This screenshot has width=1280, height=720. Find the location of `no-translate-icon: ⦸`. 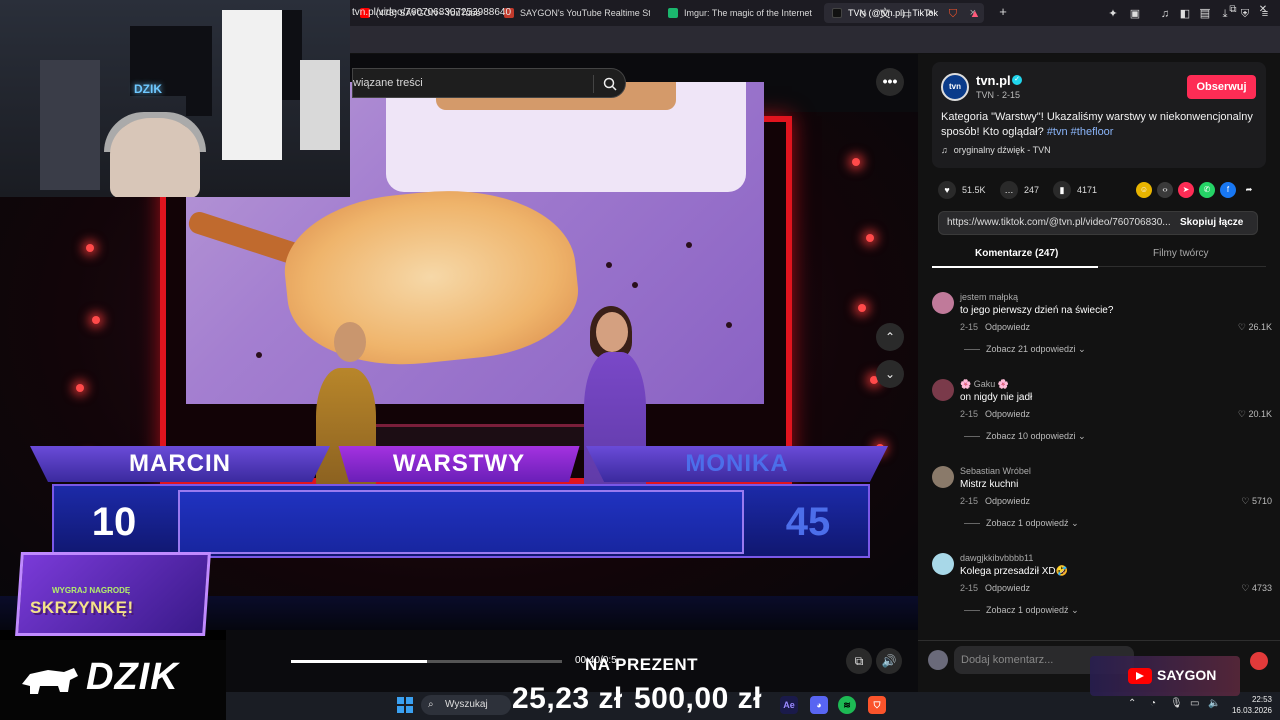

no-translate-icon: ⦸ is located at coordinates (863, 14).